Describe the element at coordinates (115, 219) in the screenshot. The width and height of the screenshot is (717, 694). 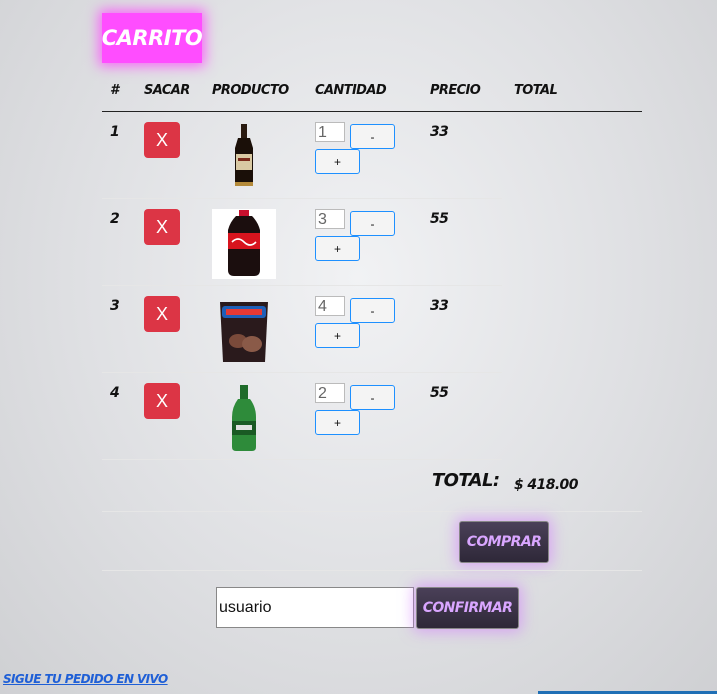
I see `row-number: 2` at that location.